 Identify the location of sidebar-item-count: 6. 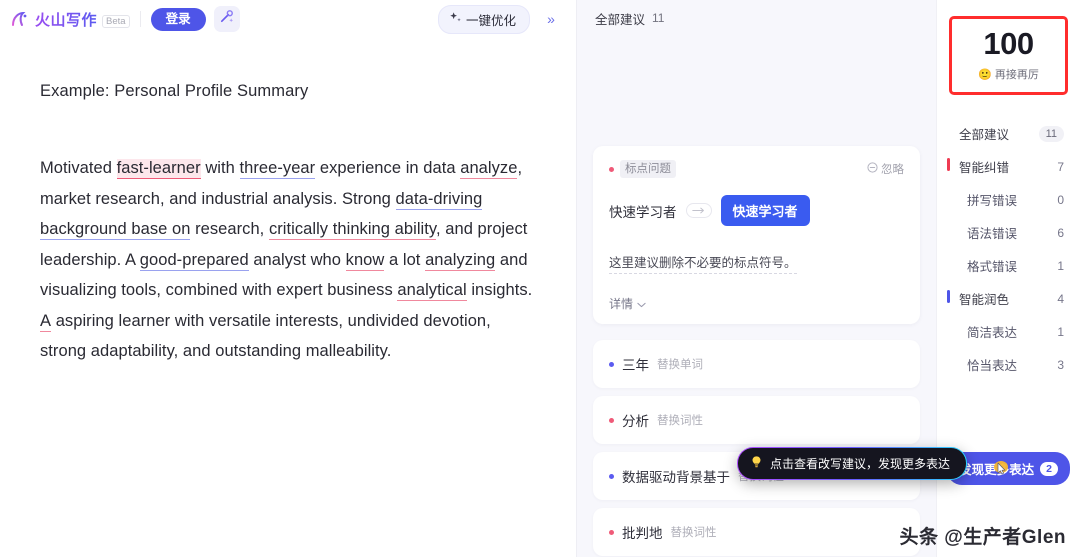
(1060, 232).